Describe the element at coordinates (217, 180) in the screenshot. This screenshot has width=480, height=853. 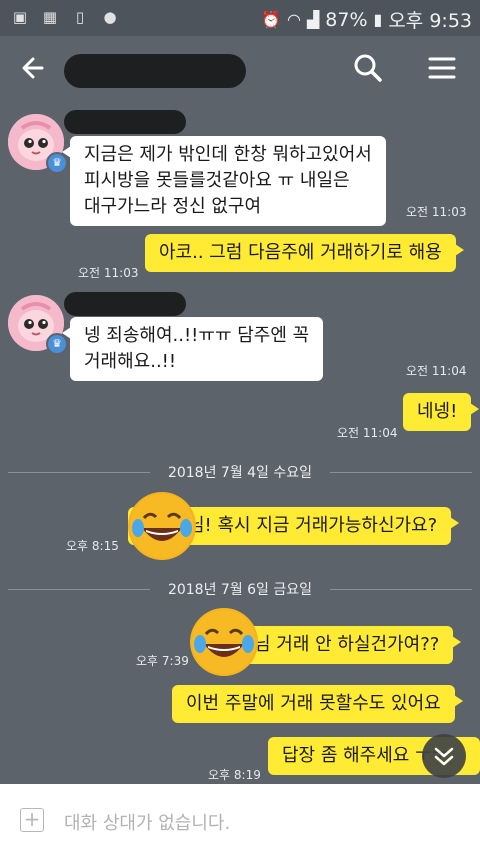
I see `message-line: 피시방을 못들를것같아요 ㅠ 내일은` at that location.